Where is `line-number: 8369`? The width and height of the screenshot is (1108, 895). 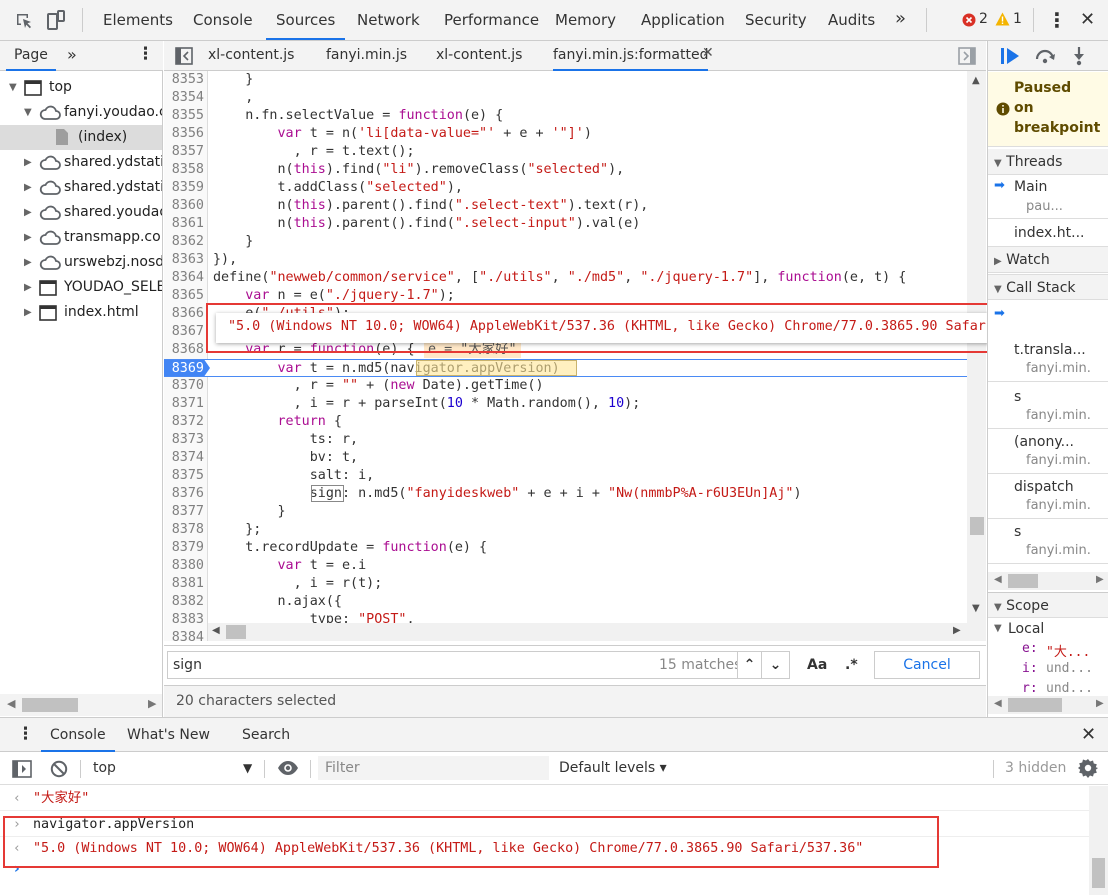 line-number: 8369 is located at coordinates (184, 369).